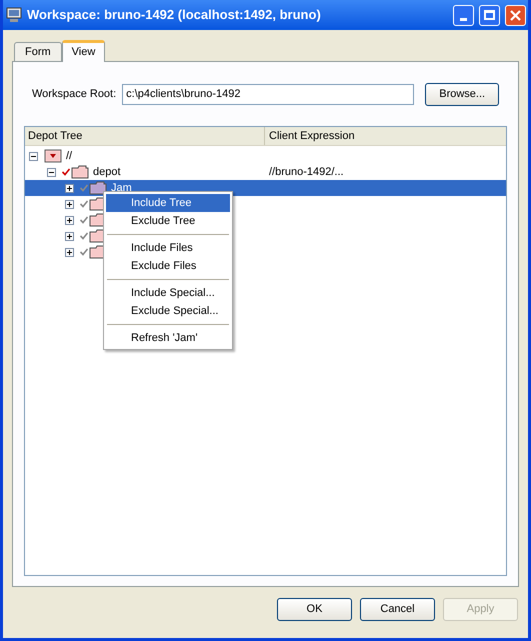  I want to click on menu-item: Exclude Tree, so click(168, 221).